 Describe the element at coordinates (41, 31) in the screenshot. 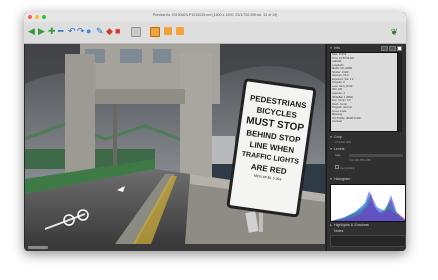

I see `arrow-right-icon: ▶` at that location.